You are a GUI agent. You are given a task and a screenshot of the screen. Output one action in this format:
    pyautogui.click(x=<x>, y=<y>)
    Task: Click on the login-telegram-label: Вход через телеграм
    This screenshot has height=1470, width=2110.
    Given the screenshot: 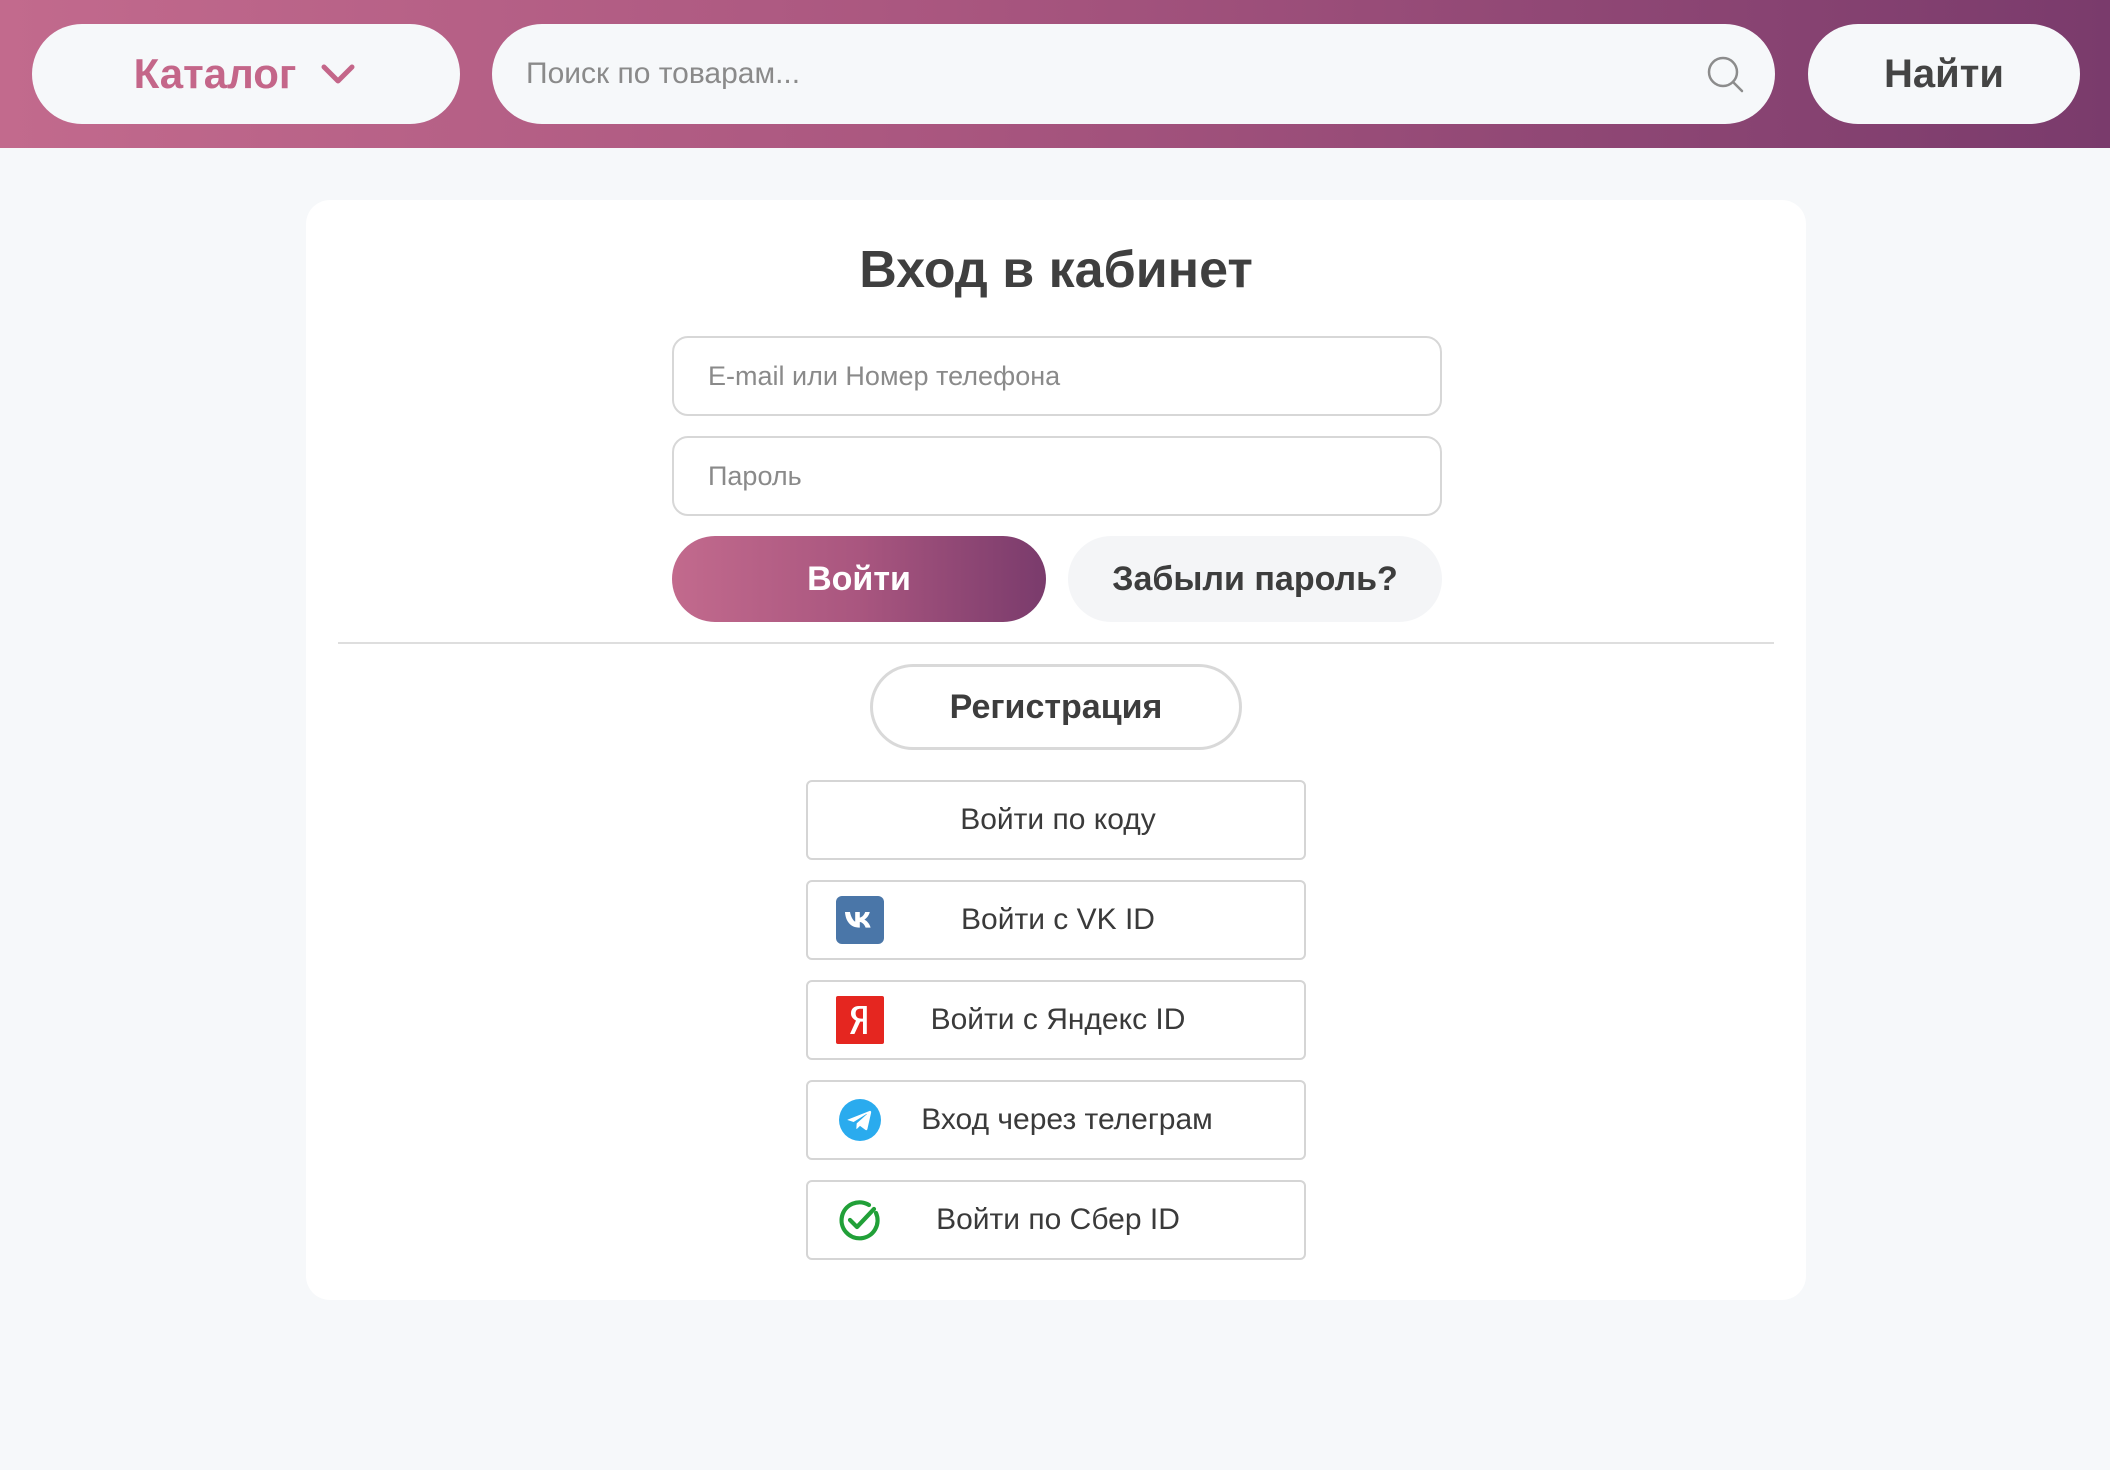 What is the action you would take?
    pyautogui.click(x=1067, y=1119)
    